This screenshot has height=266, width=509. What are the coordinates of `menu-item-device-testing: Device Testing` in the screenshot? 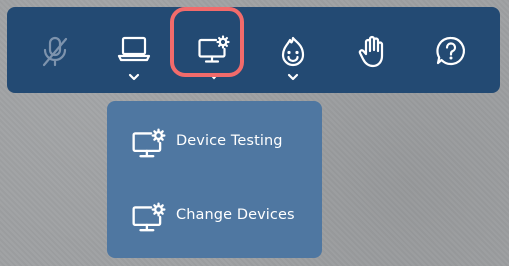 It's located at (214, 143).